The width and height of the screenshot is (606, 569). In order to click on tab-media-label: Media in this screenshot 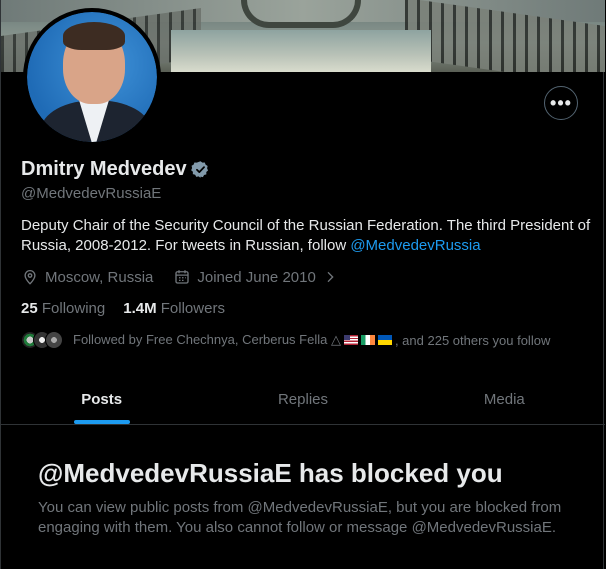, I will do `click(504, 399)`.